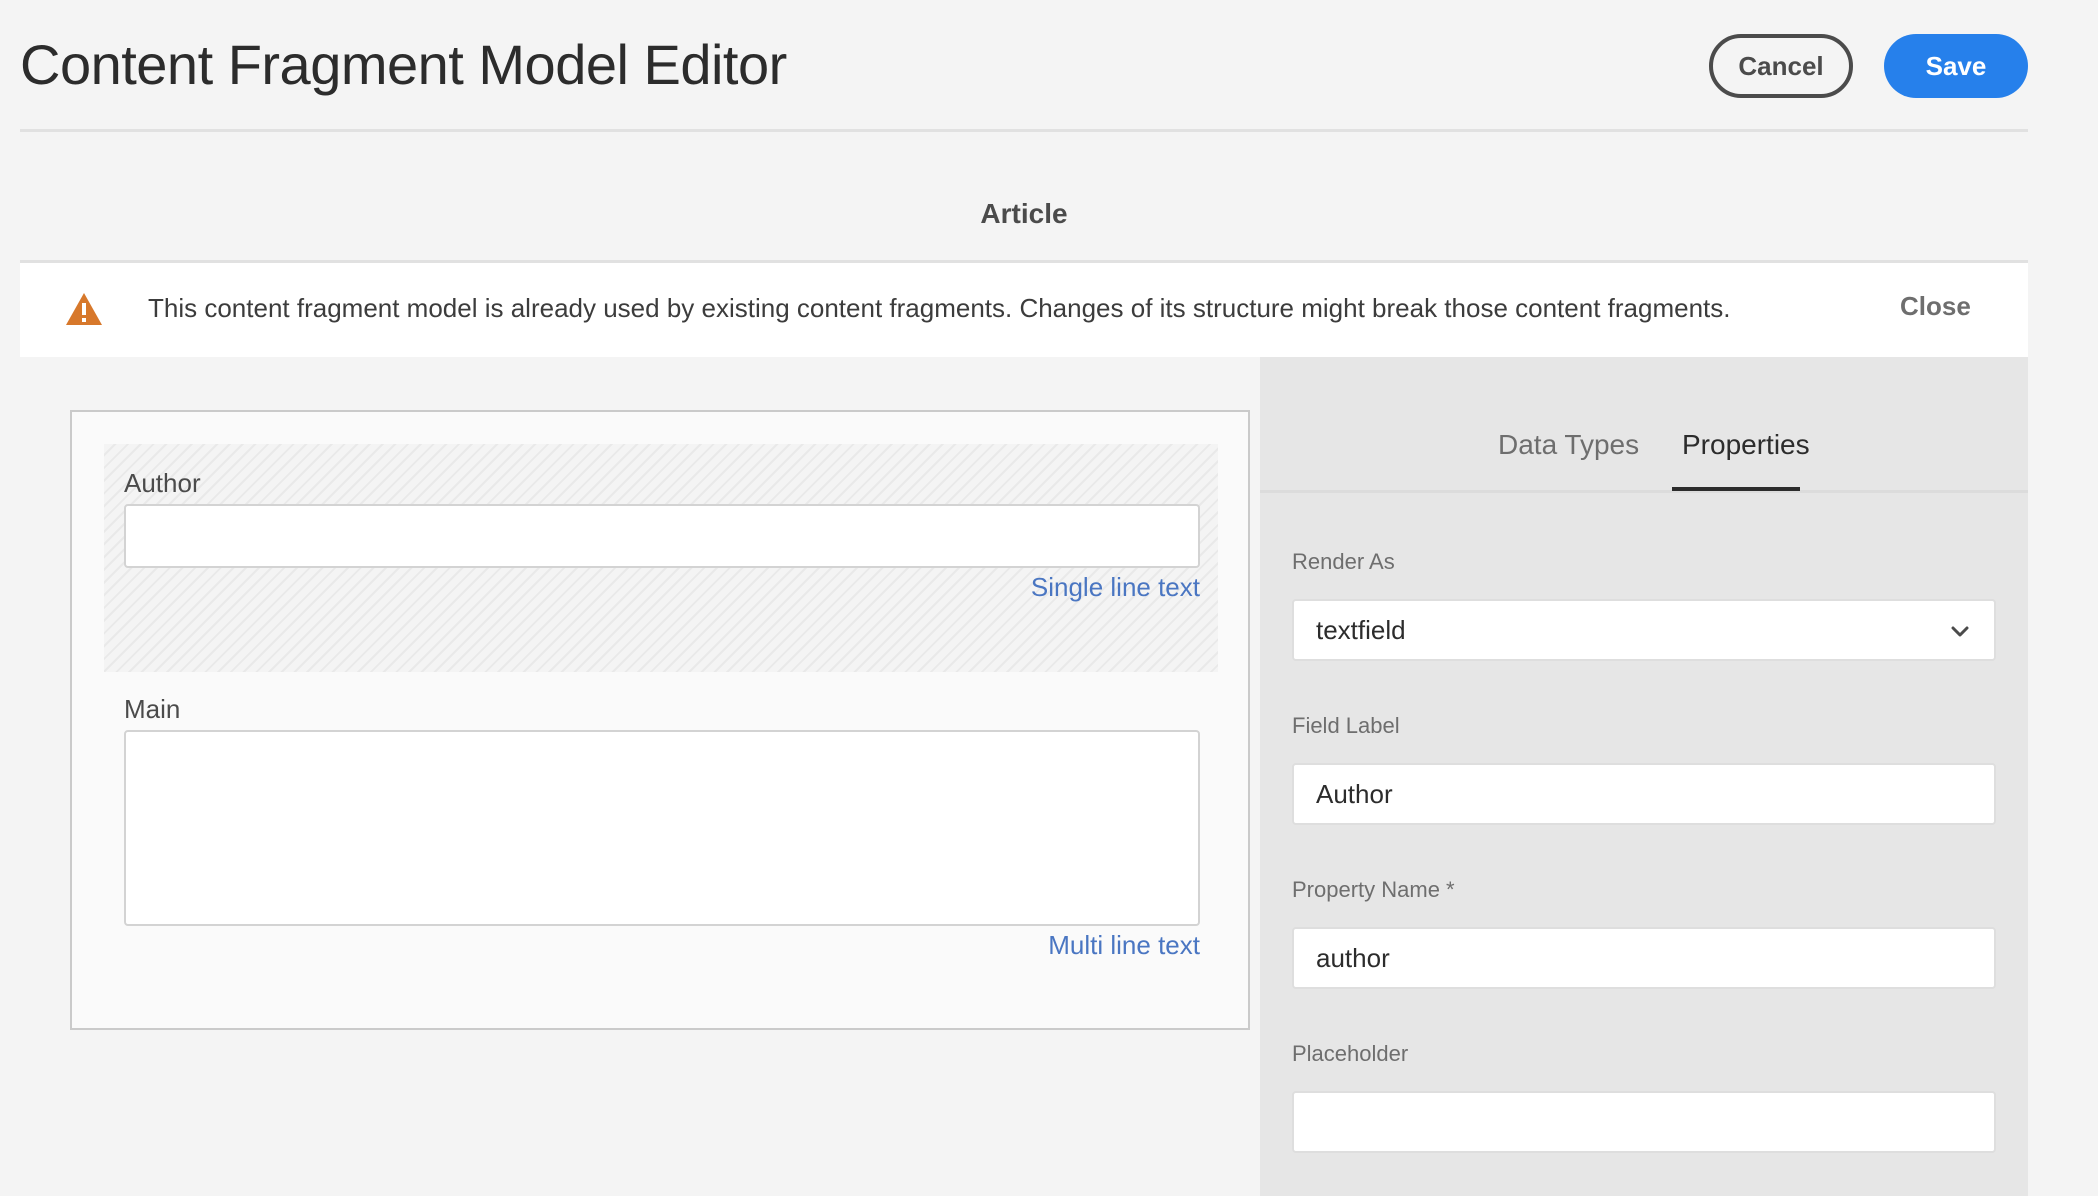  I want to click on save-button: Save, so click(1956, 66).